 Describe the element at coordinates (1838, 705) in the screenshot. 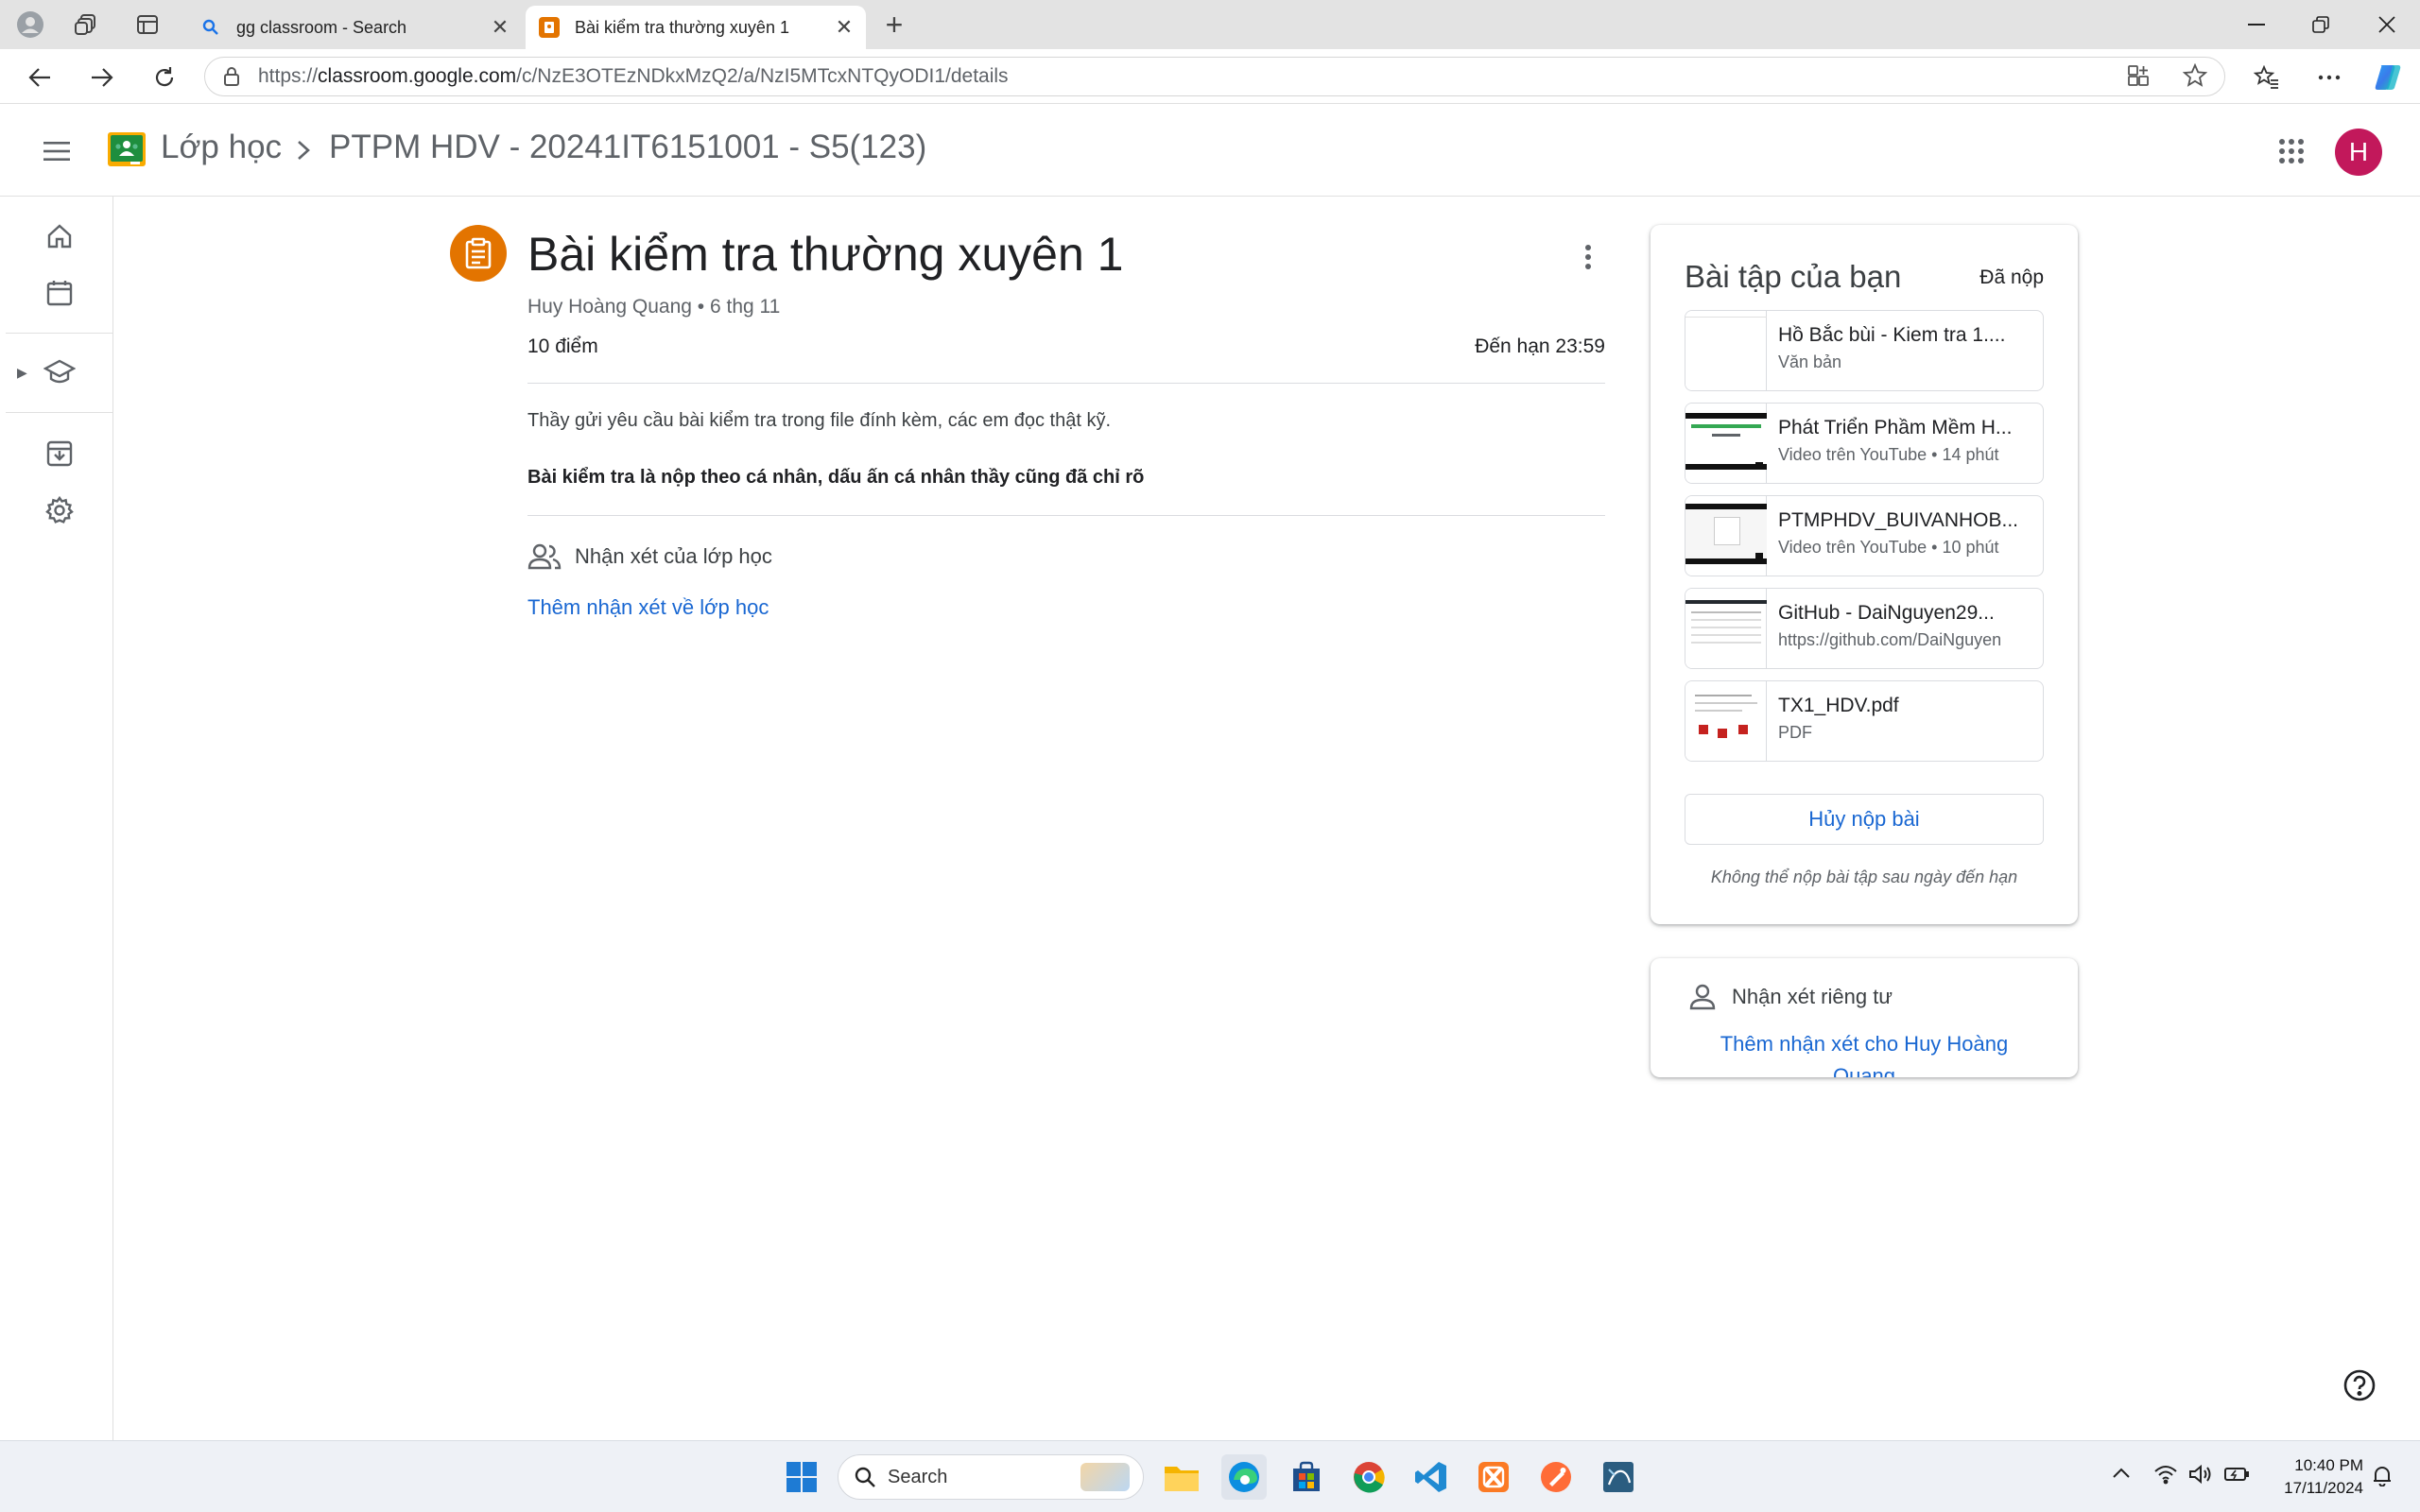

I see `attachment-name: TX1_HDV.pdf` at that location.